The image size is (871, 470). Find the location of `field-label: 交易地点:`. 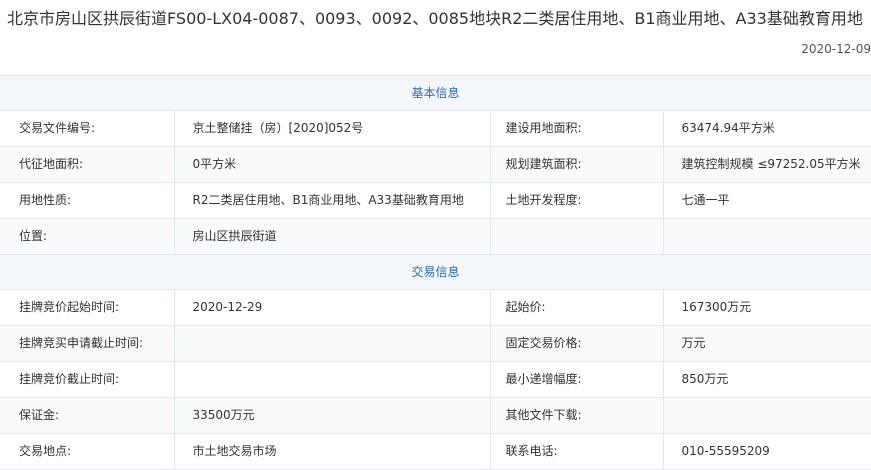

field-label: 交易地点: is located at coordinates (87, 451).